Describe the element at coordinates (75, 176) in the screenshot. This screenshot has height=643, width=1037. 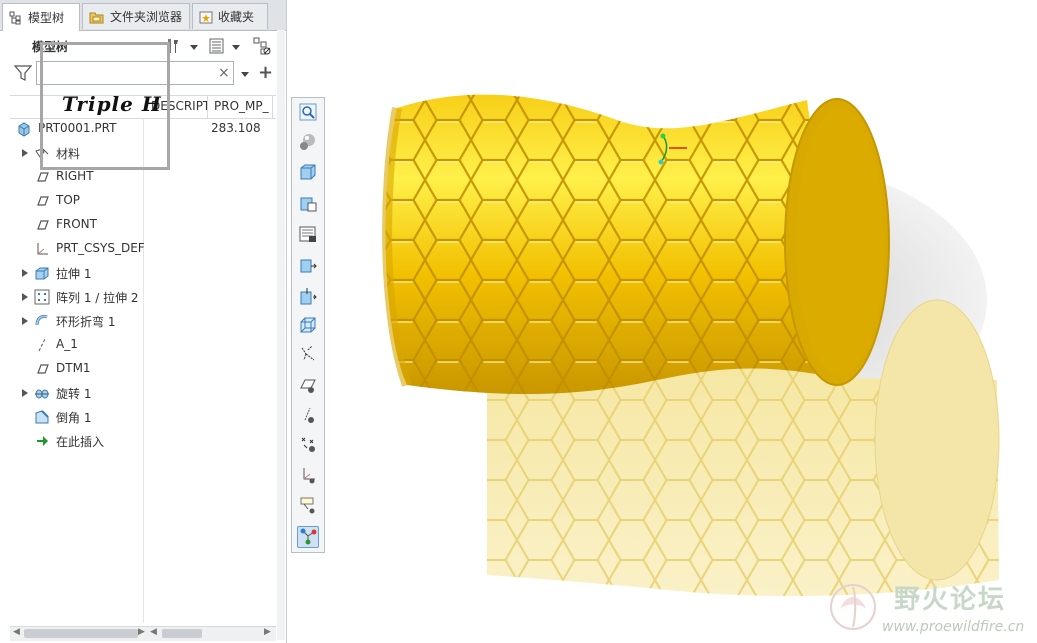
I see `tree-item-label: RIGHT` at that location.